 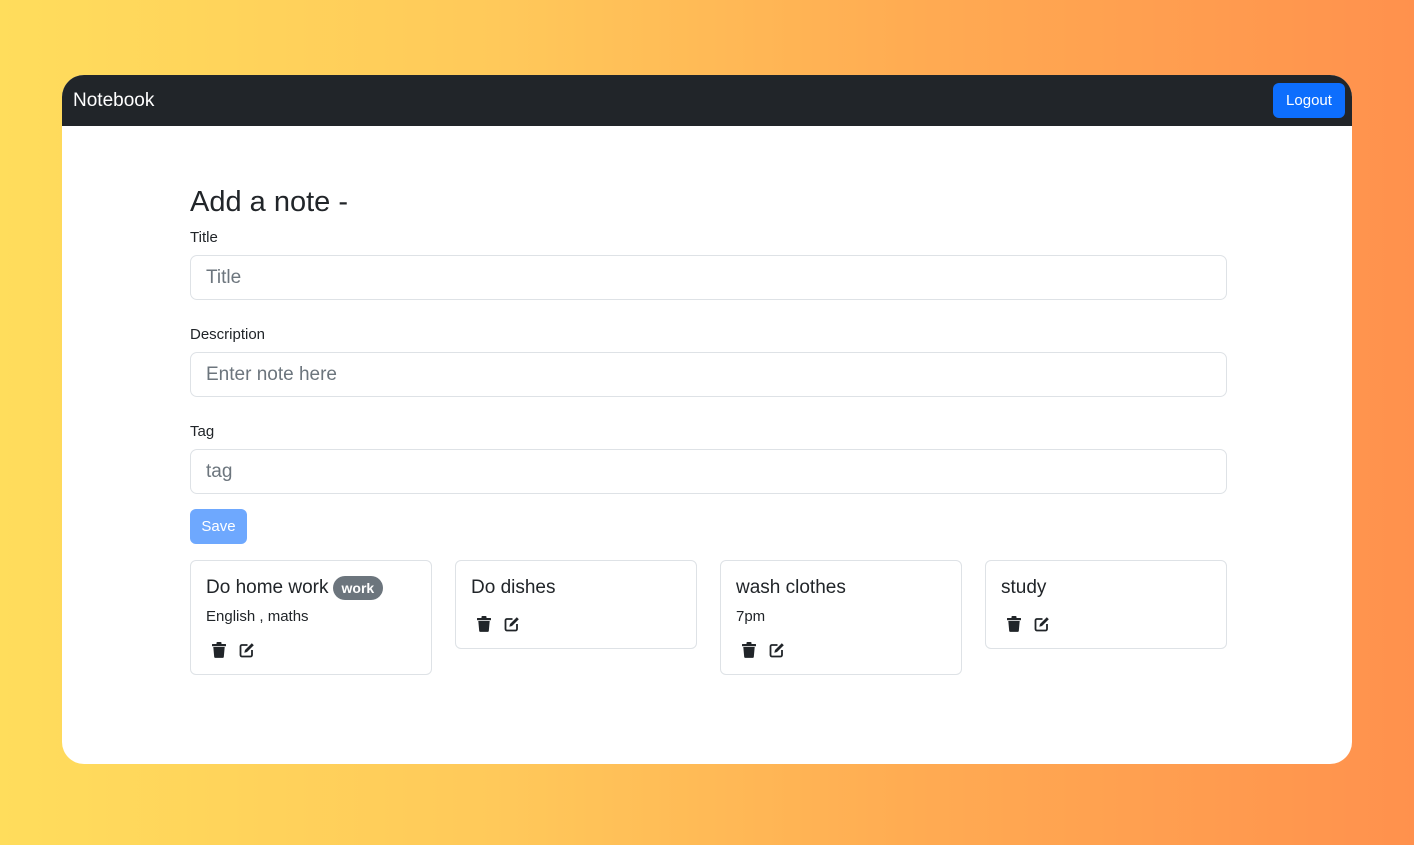 What do you see at coordinates (708, 471) in the screenshot?
I see `tag-input` at bounding box center [708, 471].